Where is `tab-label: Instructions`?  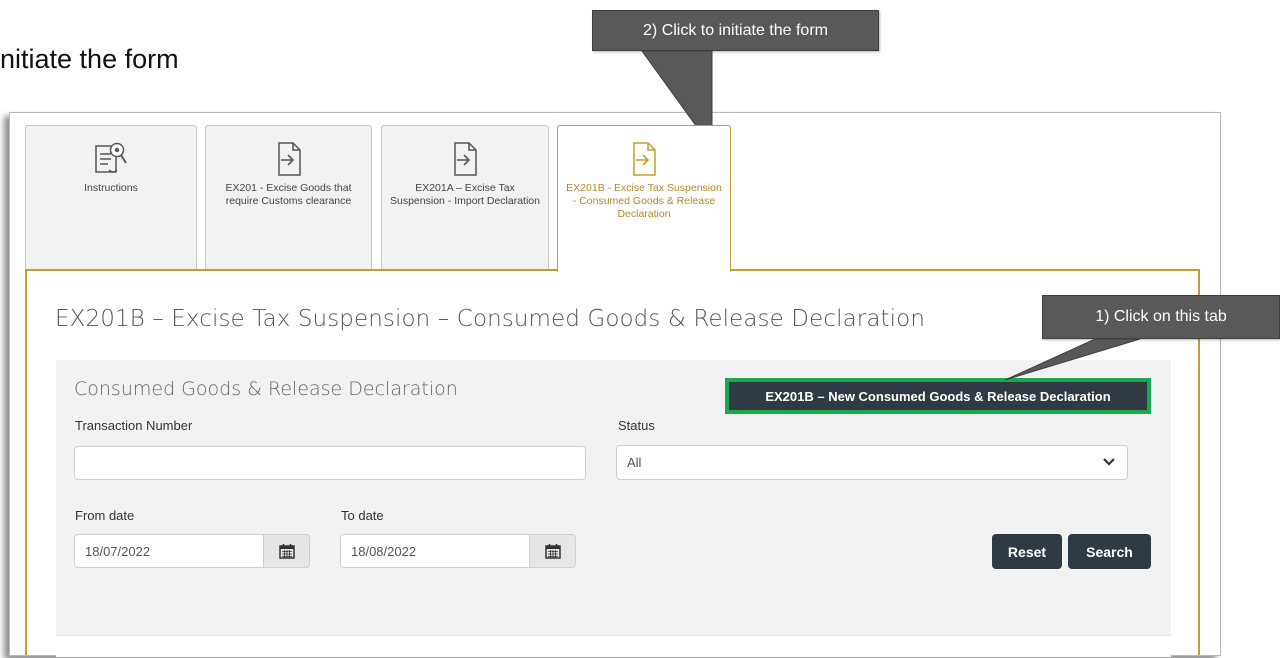
tab-label: Instructions is located at coordinates (111, 188).